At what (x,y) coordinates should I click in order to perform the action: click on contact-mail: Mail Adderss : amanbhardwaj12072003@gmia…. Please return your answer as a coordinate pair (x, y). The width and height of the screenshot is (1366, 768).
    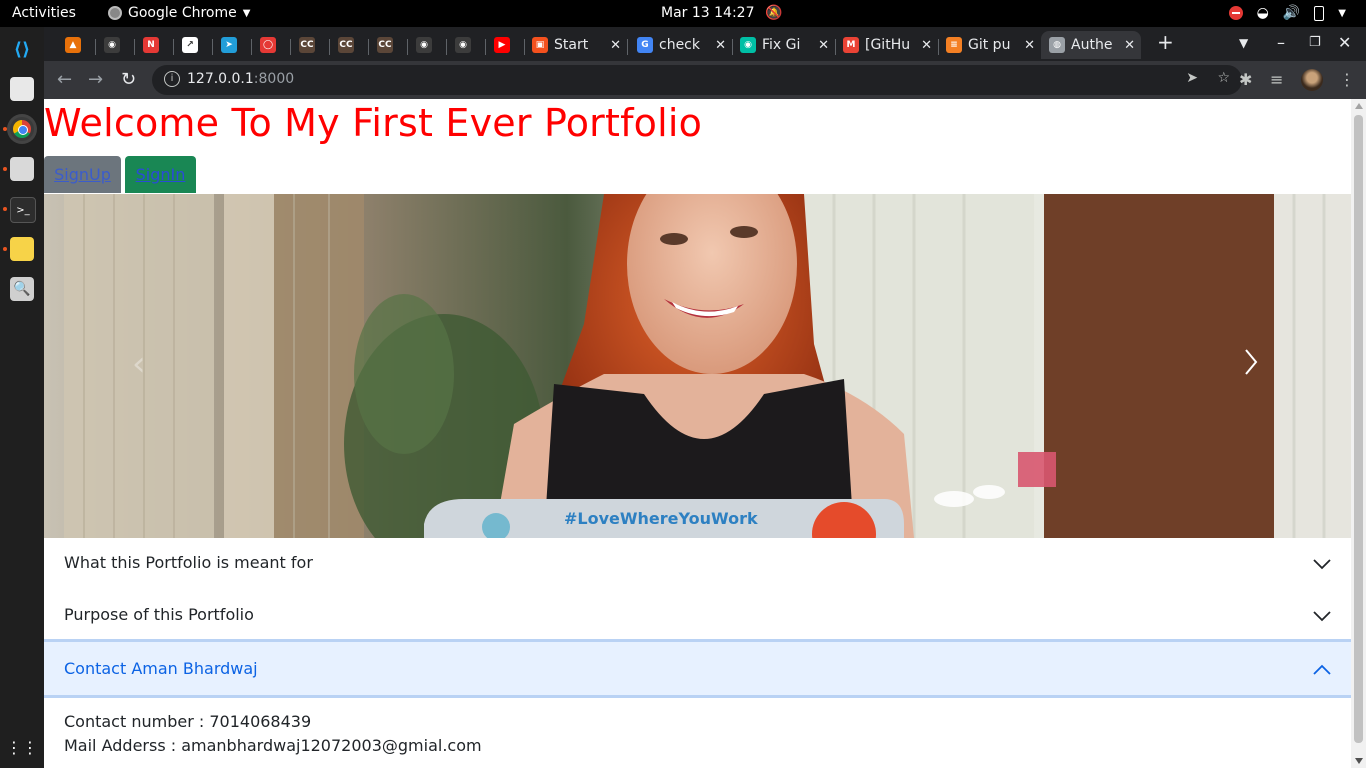
    Looking at the image, I should click on (273, 745).